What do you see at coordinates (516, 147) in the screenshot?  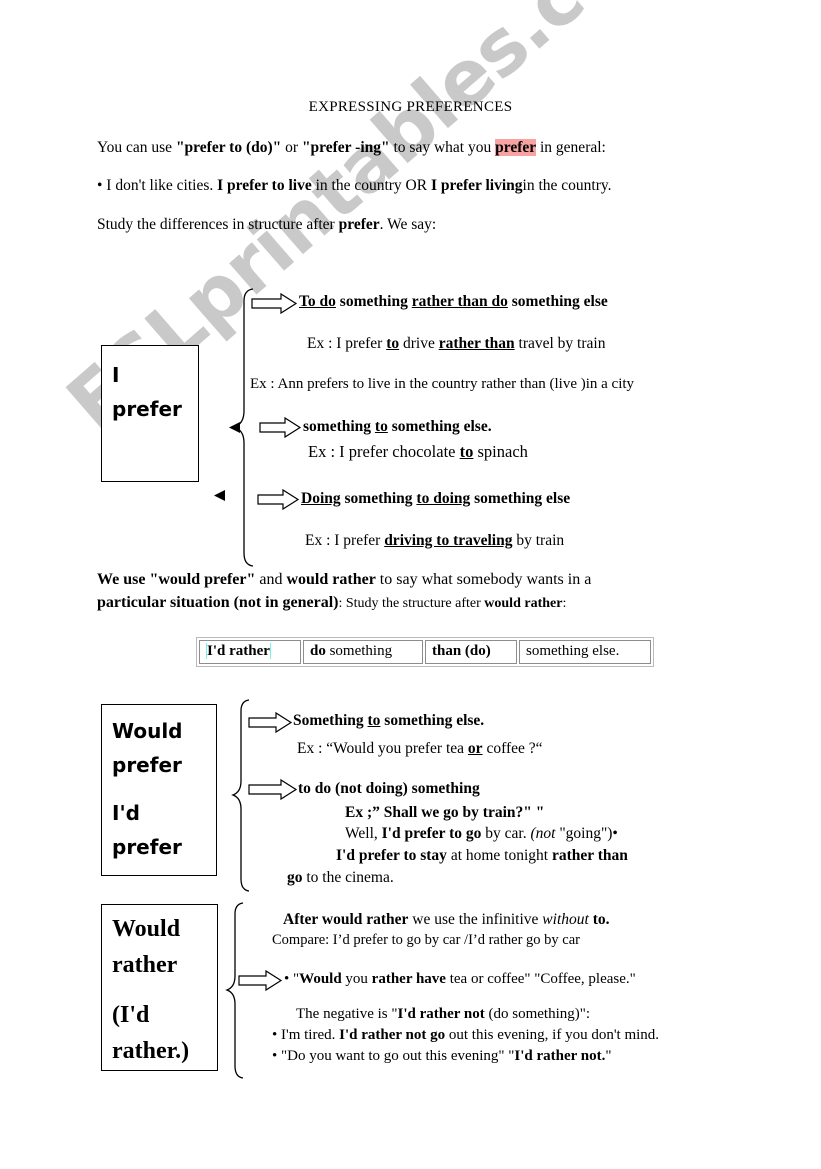 I see `highlighted-word-prefer: prefer` at bounding box center [516, 147].